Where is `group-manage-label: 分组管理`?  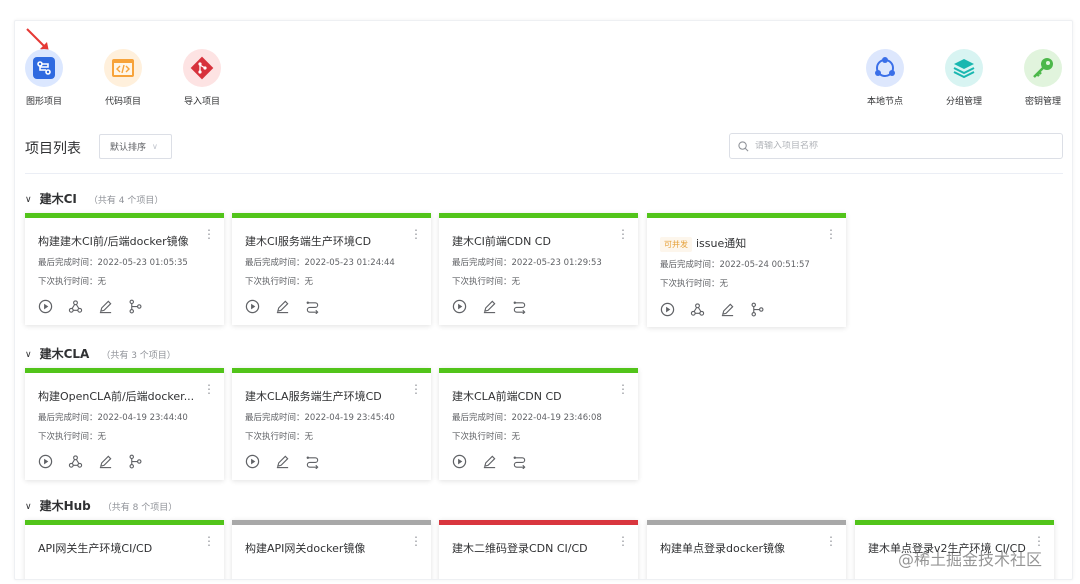 group-manage-label: 分组管理 is located at coordinates (963, 102).